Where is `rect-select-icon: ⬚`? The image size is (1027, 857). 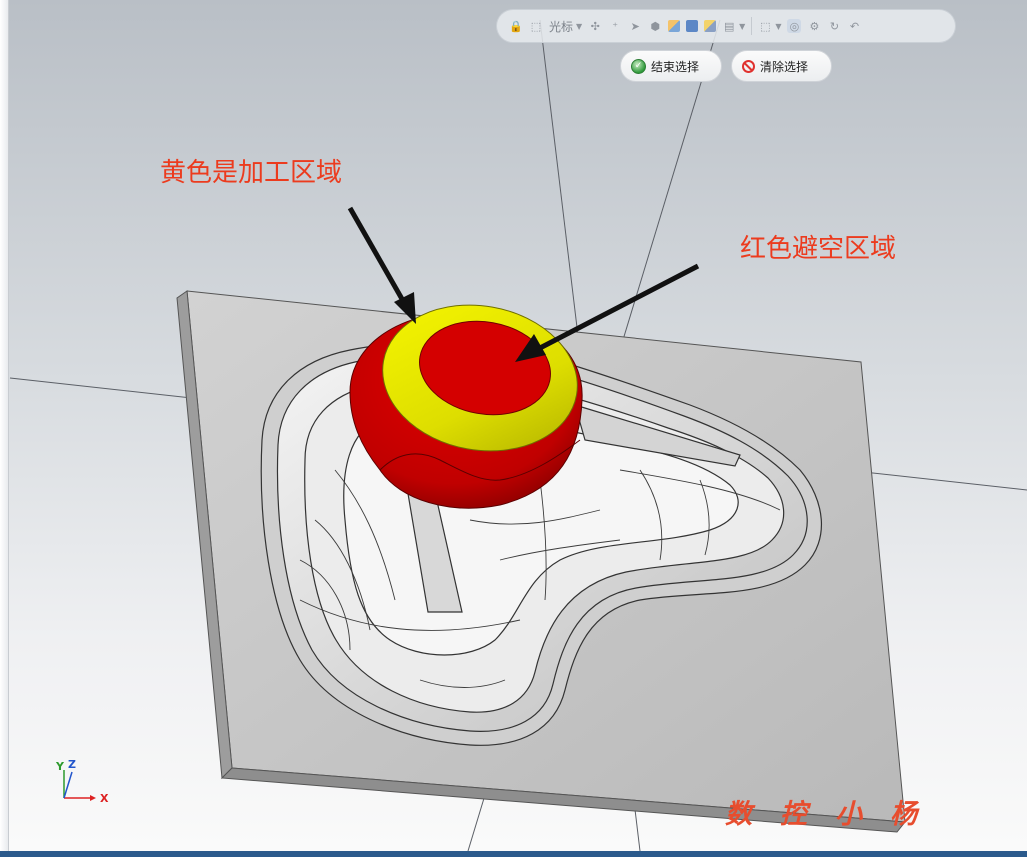
rect-select-icon: ⬚ is located at coordinates (765, 26).